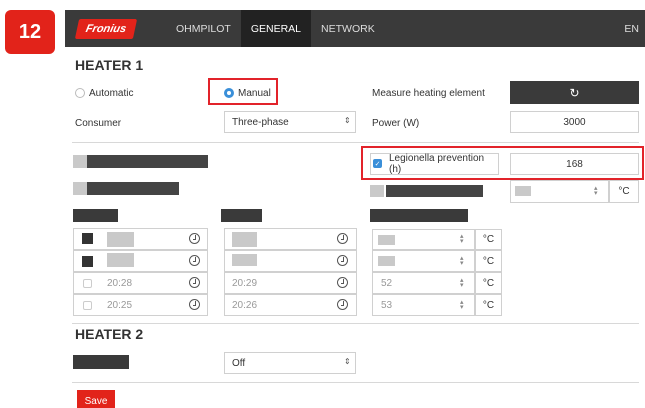 The image size is (645, 408). What do you see at coordinates (377, 163) in the screenshot?
I see `legionella-checkbox: ✓` at bounding box center [377, 163].